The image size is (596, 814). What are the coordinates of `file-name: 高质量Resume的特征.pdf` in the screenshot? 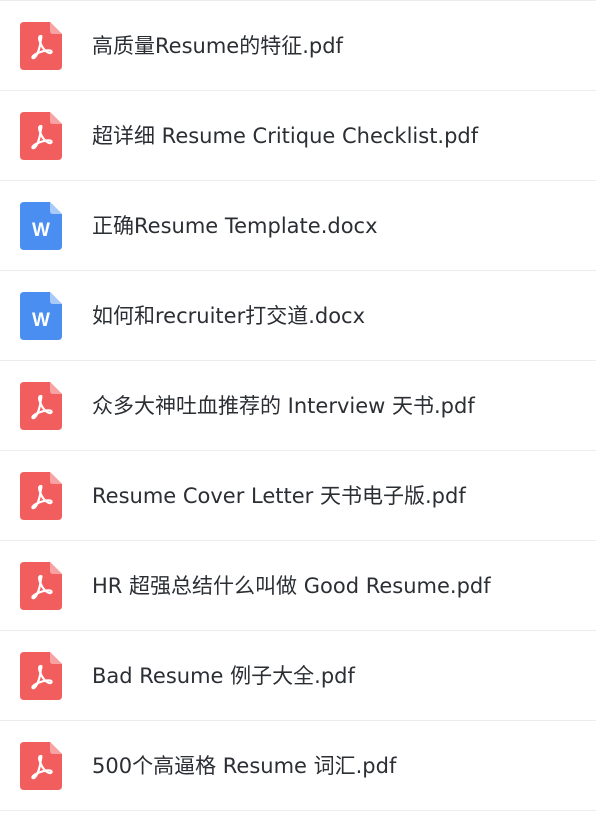 It's located at (217, 45).